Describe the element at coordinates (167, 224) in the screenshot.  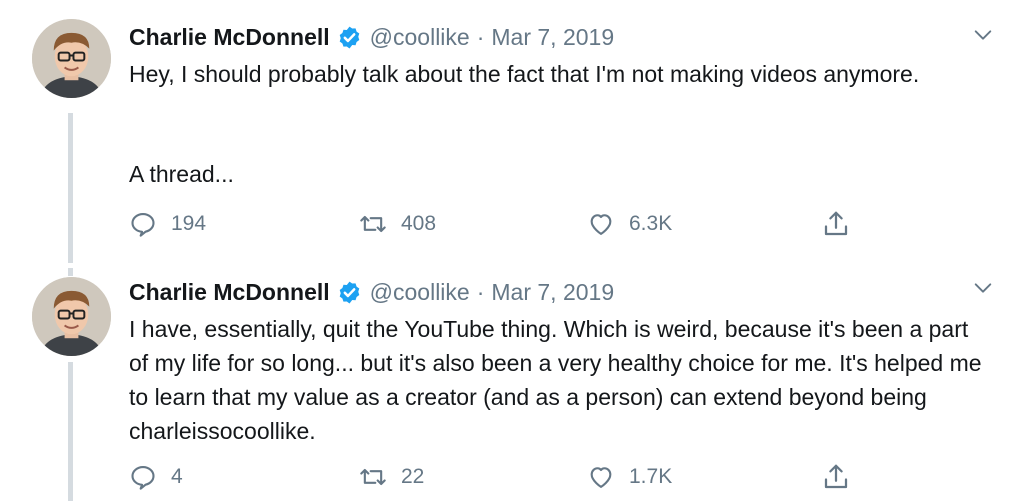
I see `reply-button: 194` at that location.